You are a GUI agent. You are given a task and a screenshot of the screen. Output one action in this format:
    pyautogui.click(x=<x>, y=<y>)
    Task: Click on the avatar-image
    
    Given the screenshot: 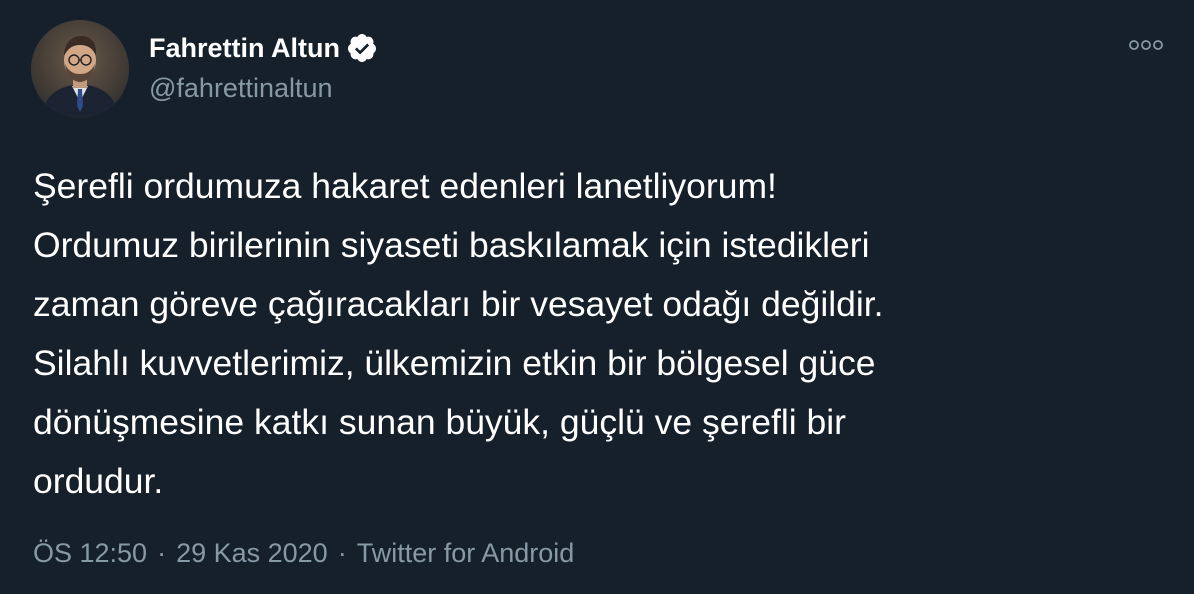 What is the action you would take?
    pyautogui.click(x=80, y=69)
    